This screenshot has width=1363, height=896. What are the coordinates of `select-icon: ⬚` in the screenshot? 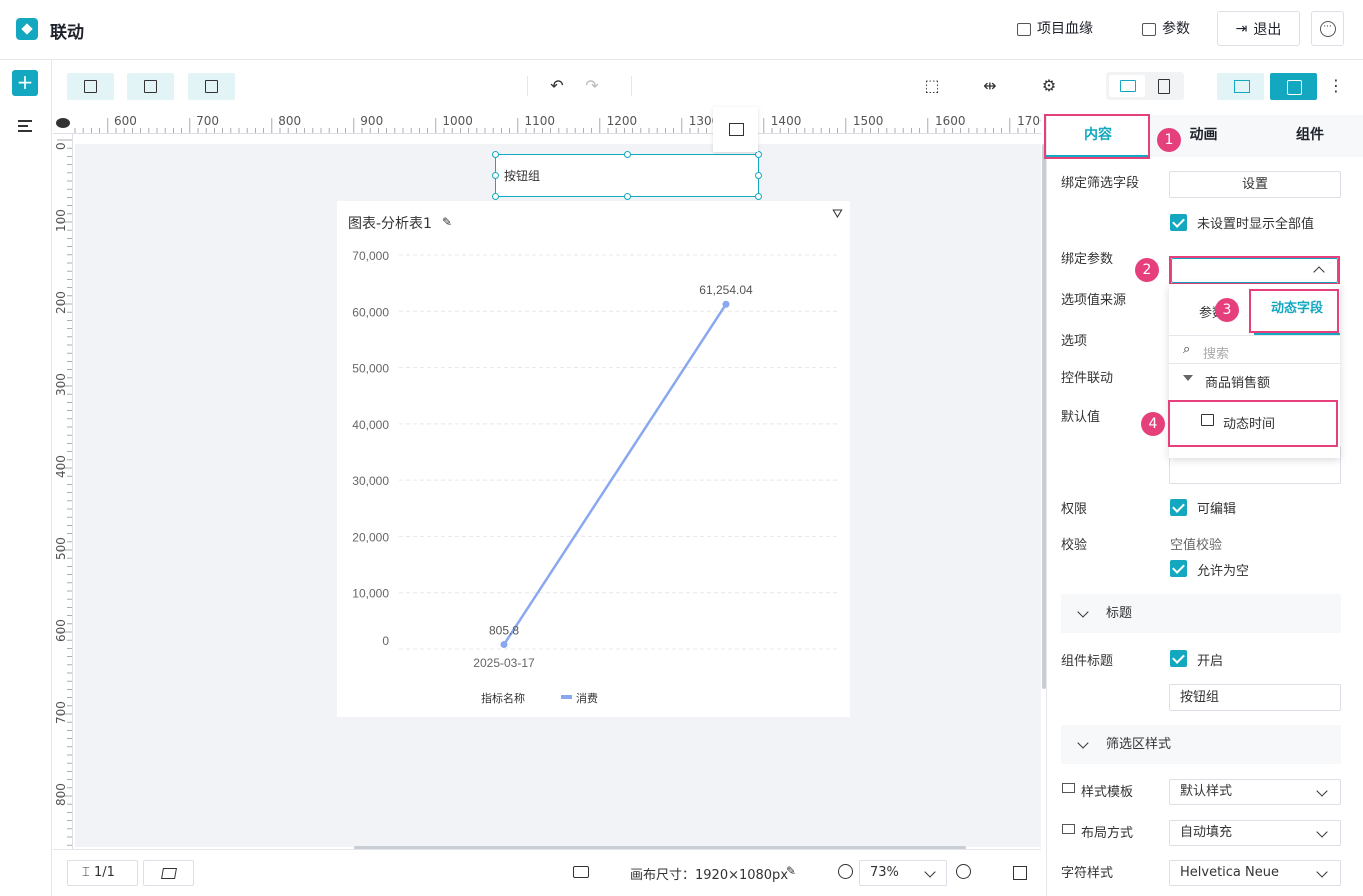 It's located at (932, 86).